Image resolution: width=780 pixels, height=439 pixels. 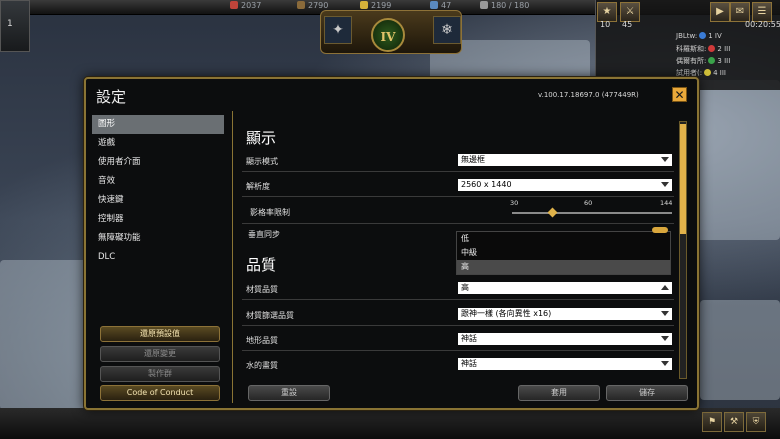 I want to click on texture-quality-label: 材質品質, so click(x=262, y=289).